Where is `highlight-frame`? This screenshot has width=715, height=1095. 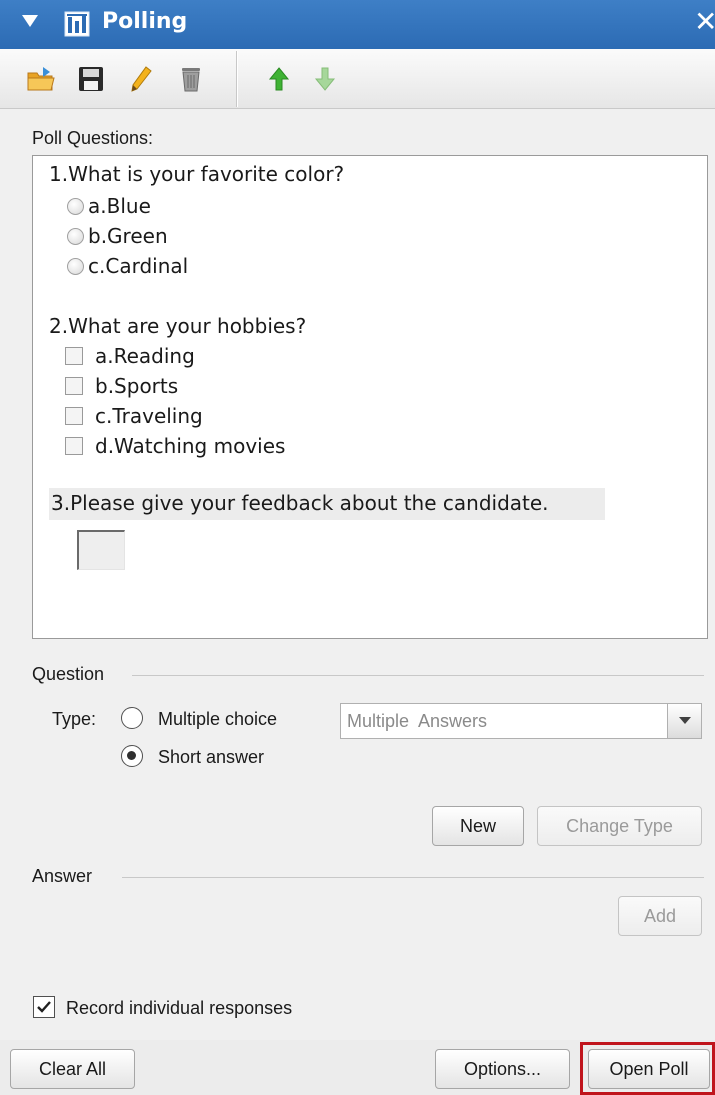 highlight-frame is located at coordinates (647, 1068).